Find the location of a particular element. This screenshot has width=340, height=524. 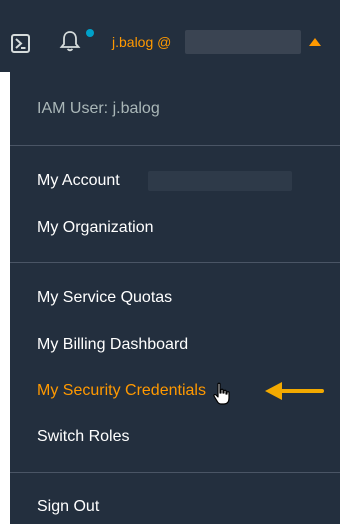

left-arrow-icon is located at coordinates (294, 391).